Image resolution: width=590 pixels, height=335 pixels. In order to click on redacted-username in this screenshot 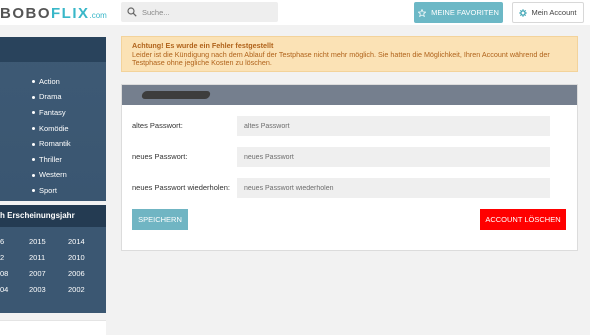, I will do `click(176, 95)`.